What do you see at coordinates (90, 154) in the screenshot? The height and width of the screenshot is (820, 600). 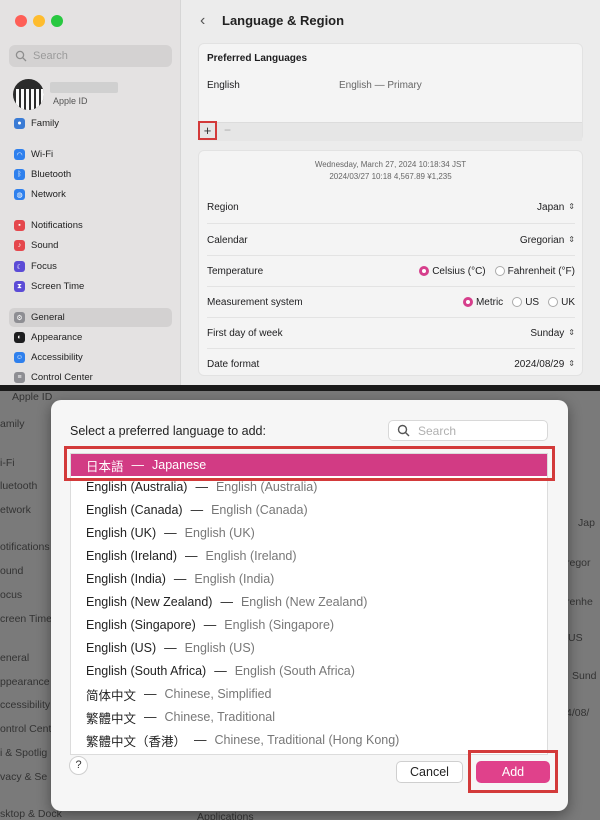 I see `sidebar-item-wifi: ◠ Wi-Fi` at bounding box center [90, 154].